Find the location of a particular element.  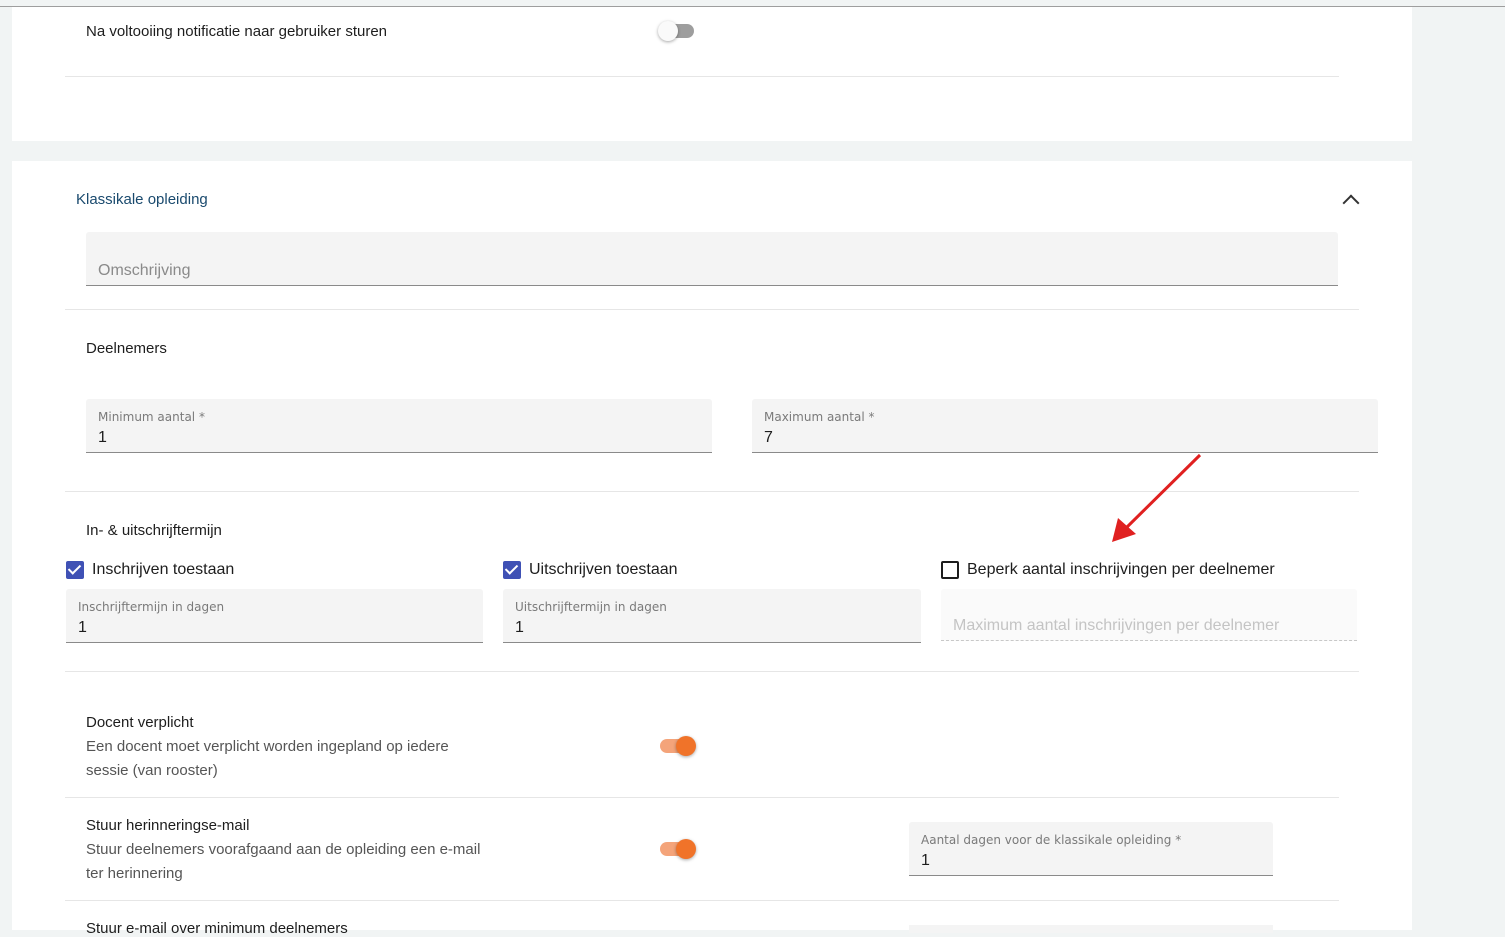

reminder-toggle is located at coordinates (678, 849).